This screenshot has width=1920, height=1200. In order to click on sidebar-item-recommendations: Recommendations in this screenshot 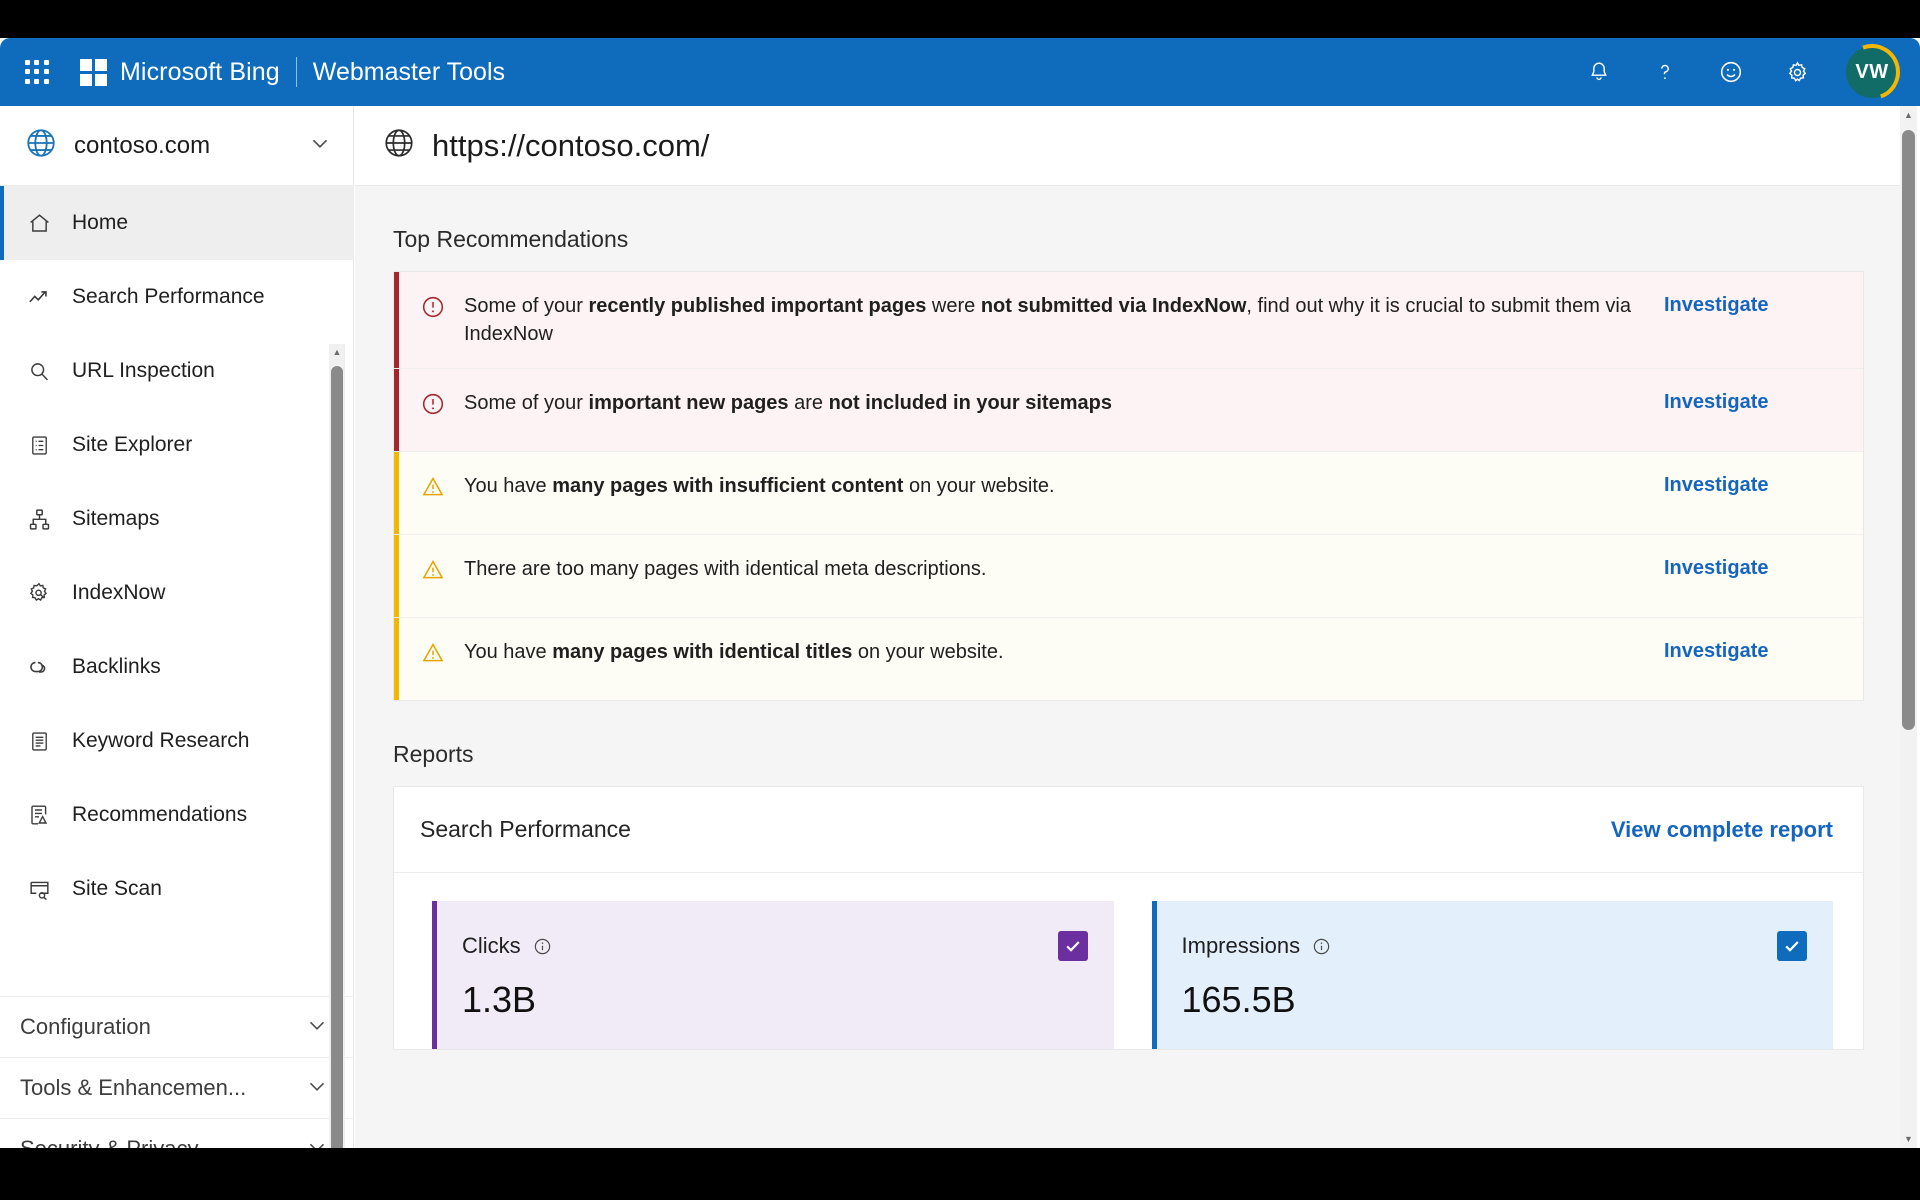, I will do `click(177, 815)`.